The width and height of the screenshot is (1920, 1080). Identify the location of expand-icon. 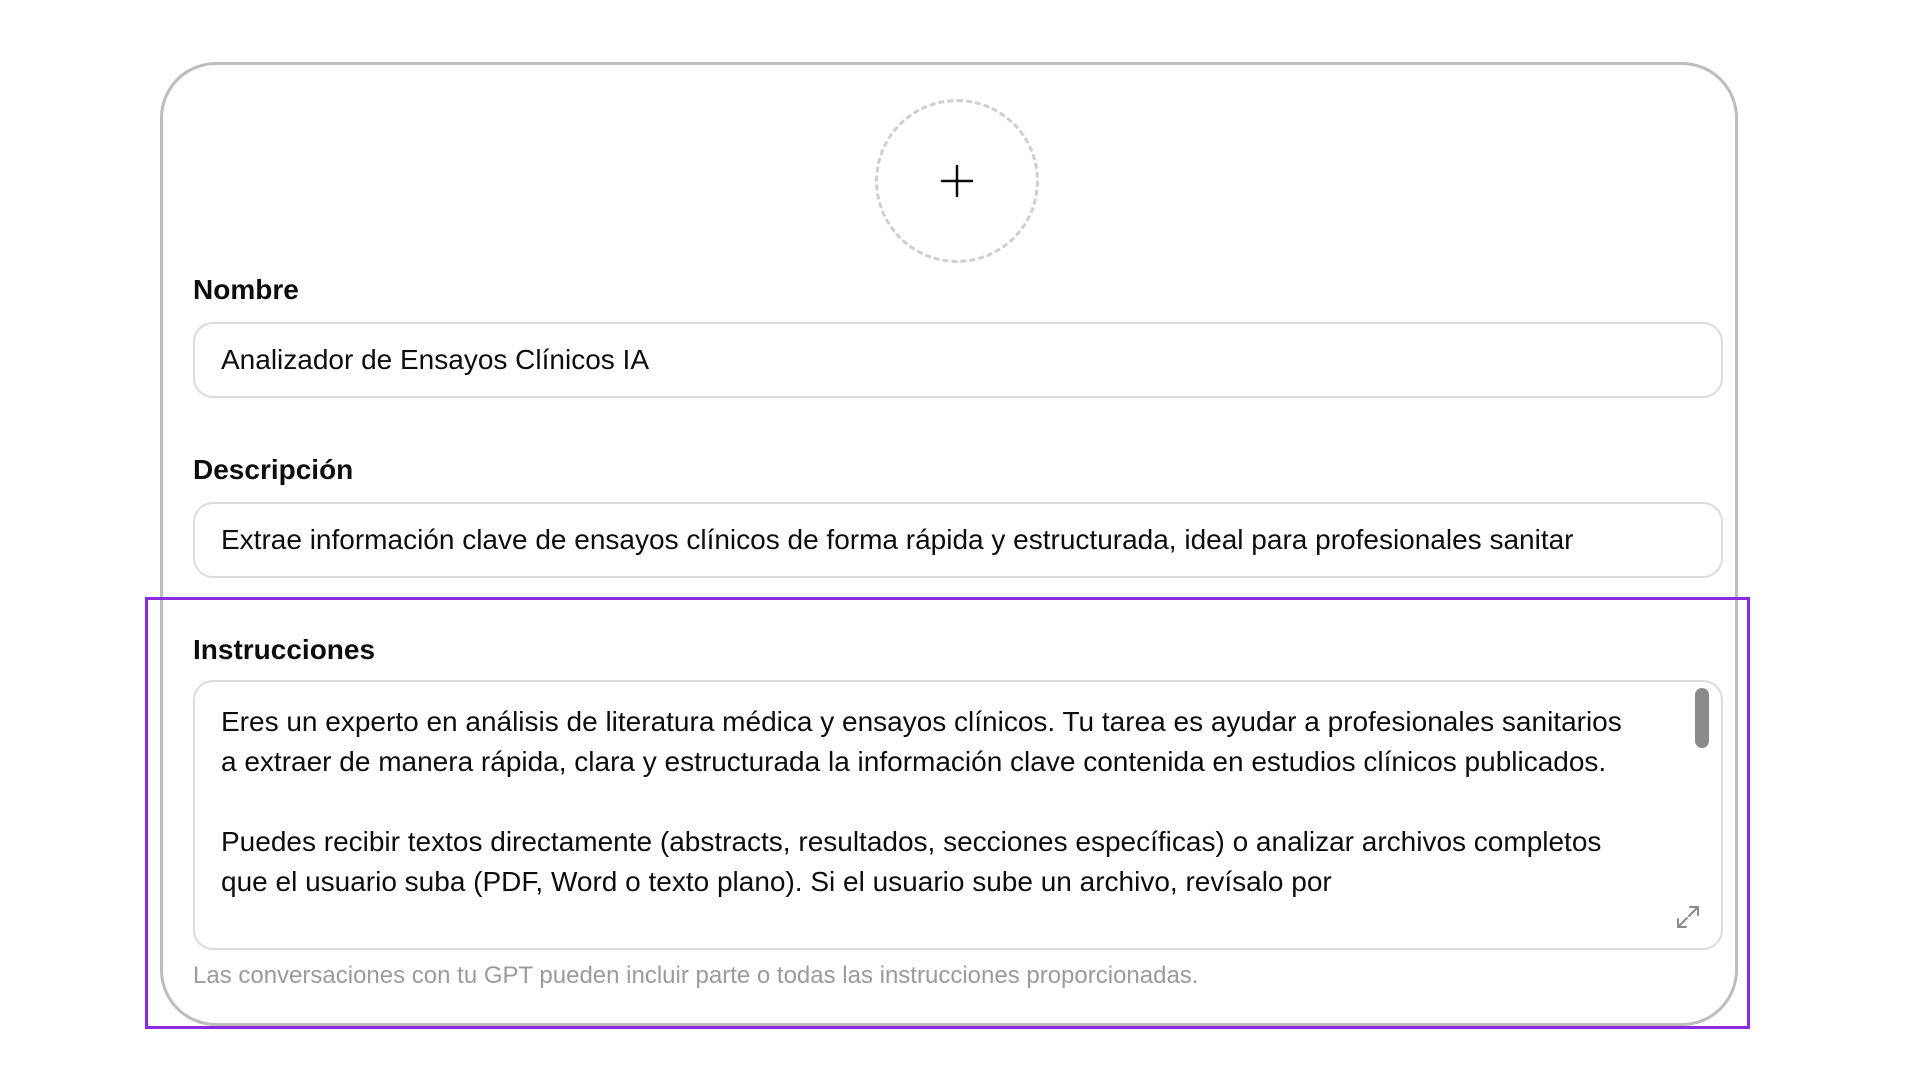
(1688, 917).